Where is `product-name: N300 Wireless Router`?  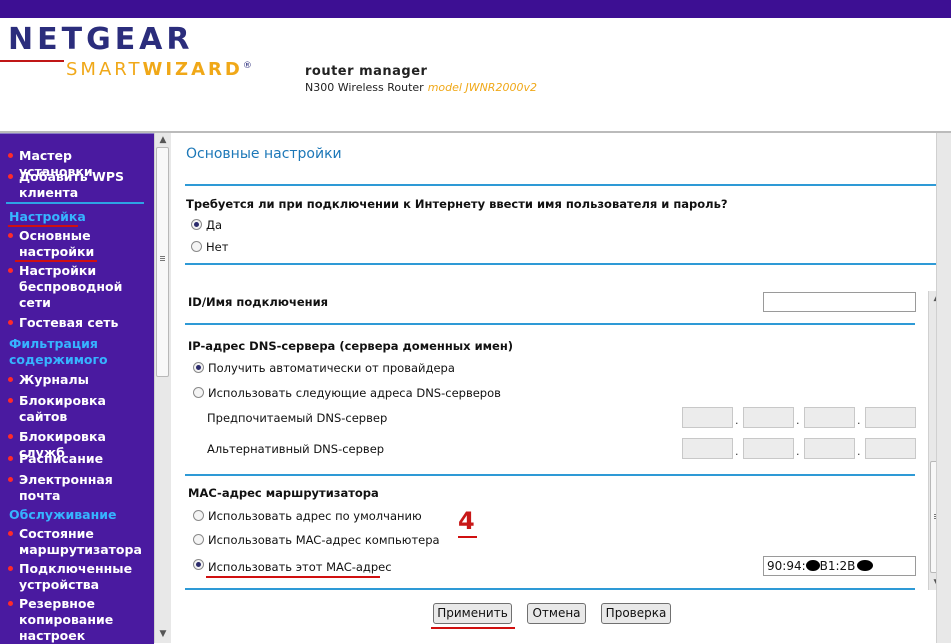
product-name: N300 Wireless Router is located at coordinates (364, 87).